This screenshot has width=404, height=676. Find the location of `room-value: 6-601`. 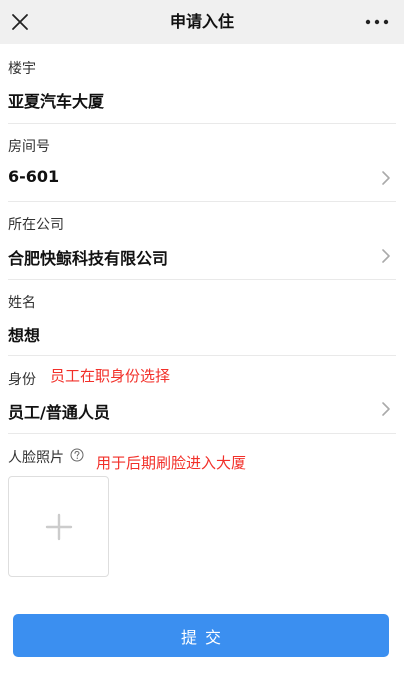

room-value: 6-601 is located at coordinates (34, 176).